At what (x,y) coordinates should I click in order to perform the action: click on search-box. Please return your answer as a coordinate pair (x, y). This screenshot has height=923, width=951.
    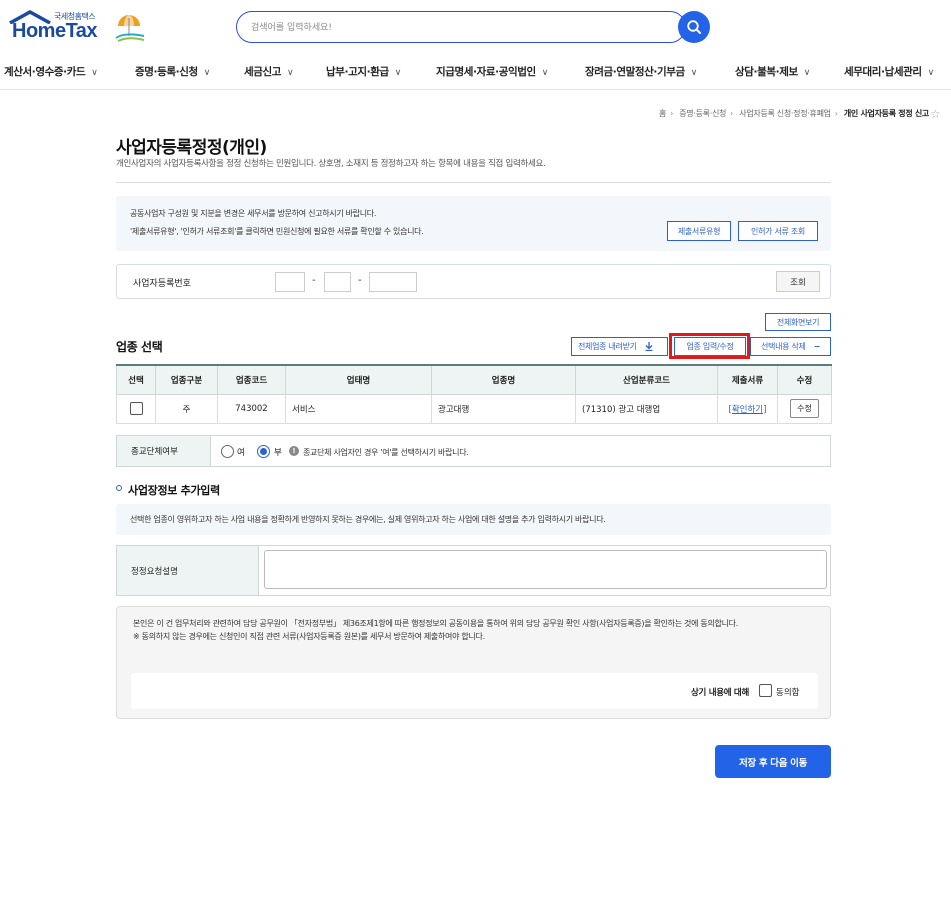
    Looking at the image, I should click on (461, 27).